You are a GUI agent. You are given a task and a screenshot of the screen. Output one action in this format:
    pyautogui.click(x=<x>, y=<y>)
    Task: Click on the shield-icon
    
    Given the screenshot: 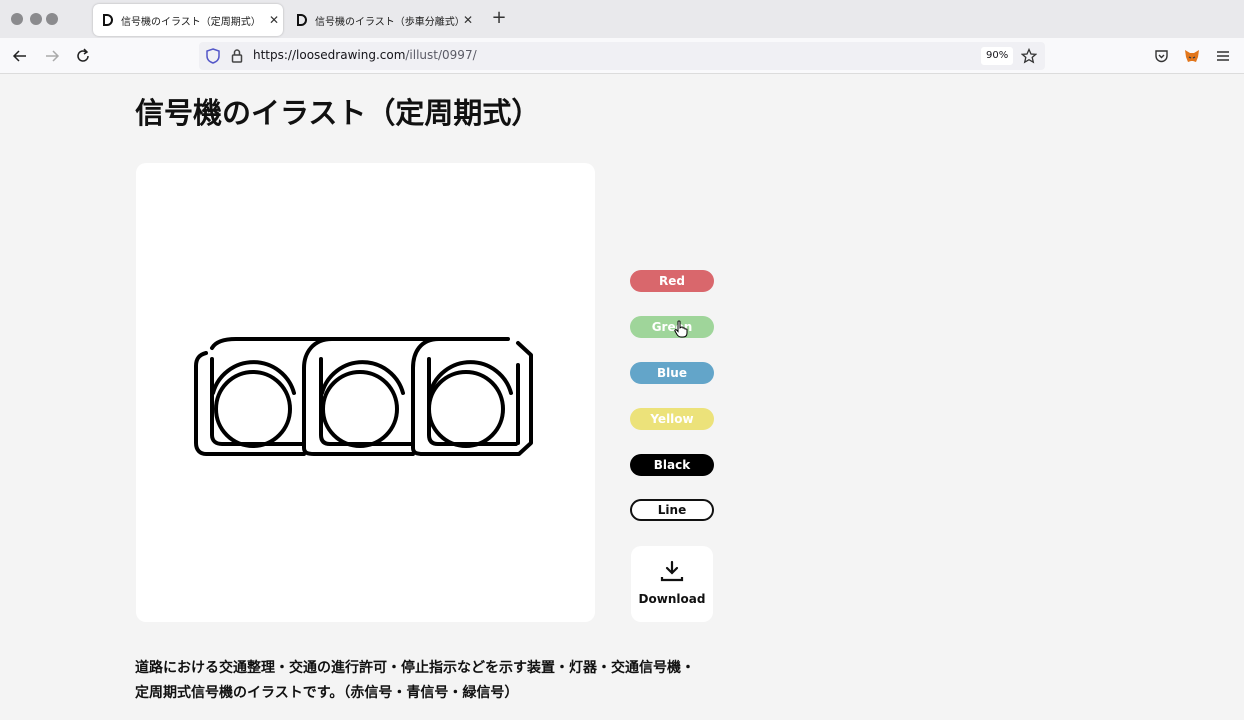 What is the action you would take?
    pyautogui.click(x=213, y=56)
    